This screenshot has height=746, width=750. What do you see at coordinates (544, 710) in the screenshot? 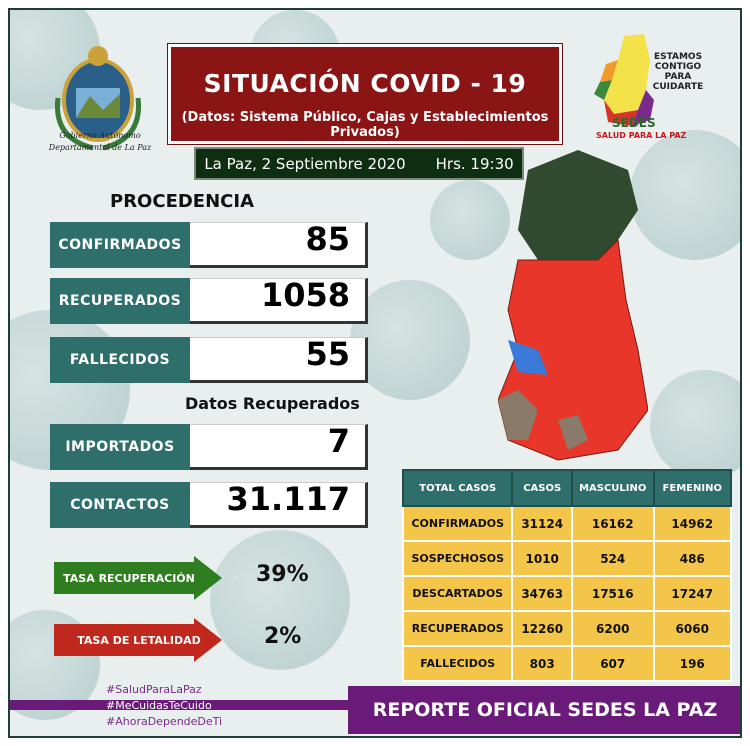
I see `official-report-banner: REPORTE OFICIAL SEDES LA PAZ` at bounding box center [544, 710].